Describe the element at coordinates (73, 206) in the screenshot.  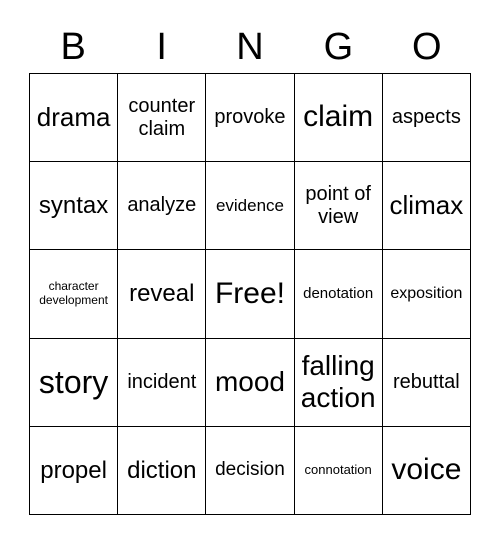
I see `bingo-cell: syntax` at that location.